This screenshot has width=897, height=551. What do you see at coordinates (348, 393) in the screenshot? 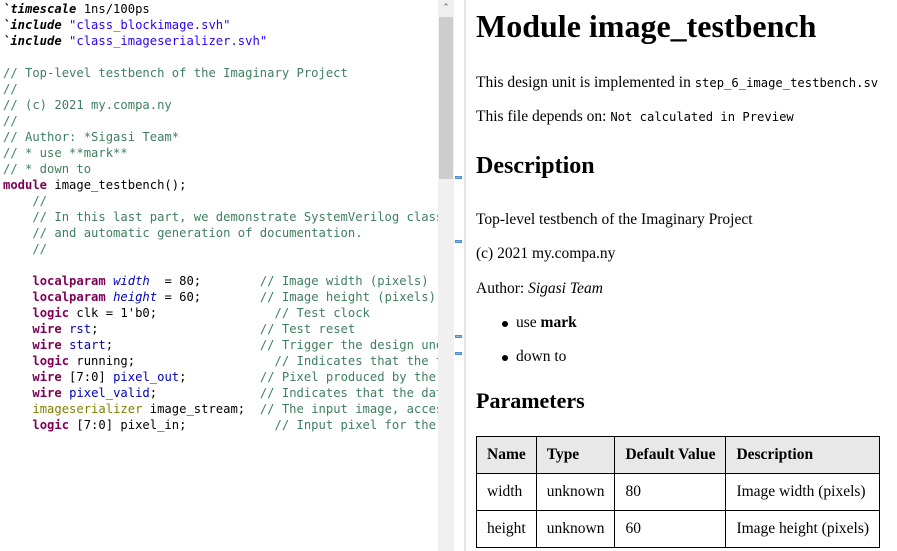
I see `code-token: // Indicates that the data` at bounding box center [348, 393].